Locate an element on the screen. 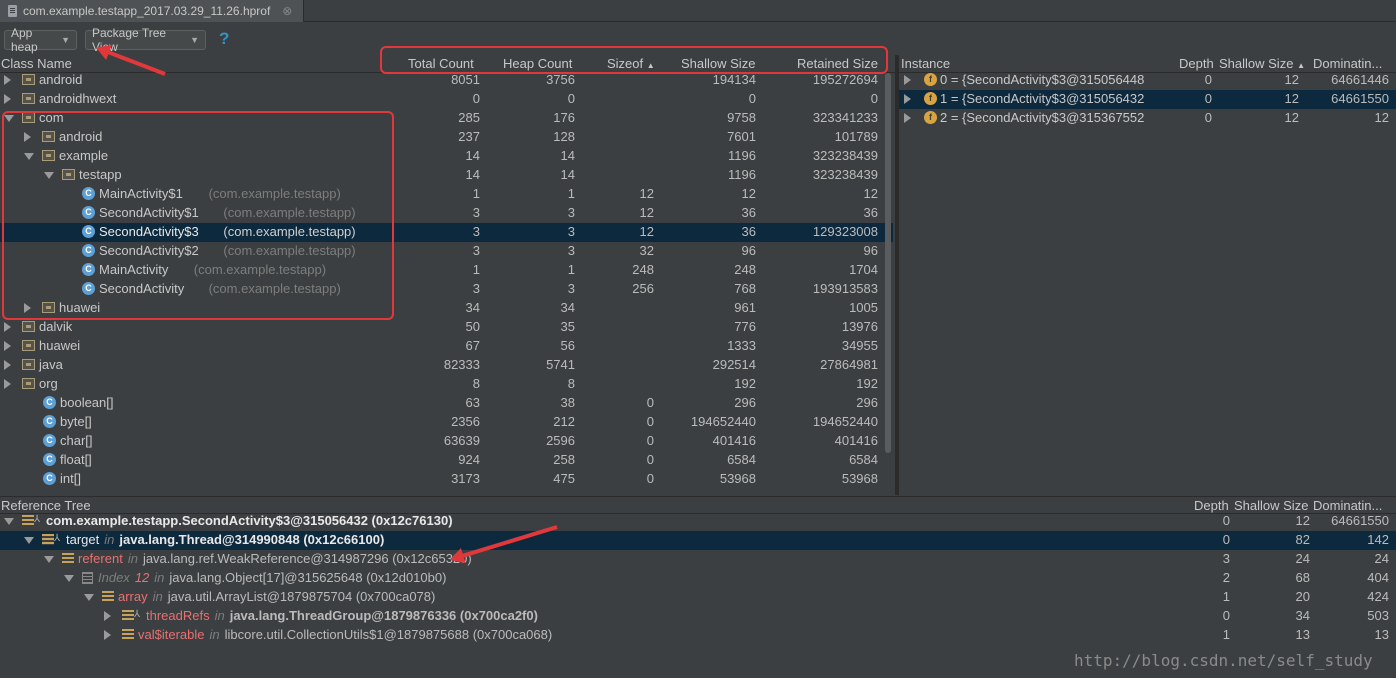 Image resolution: width=1396 pixels, height=678 pixels. col-class-name: Class Name is located at coordinates (36, 63).